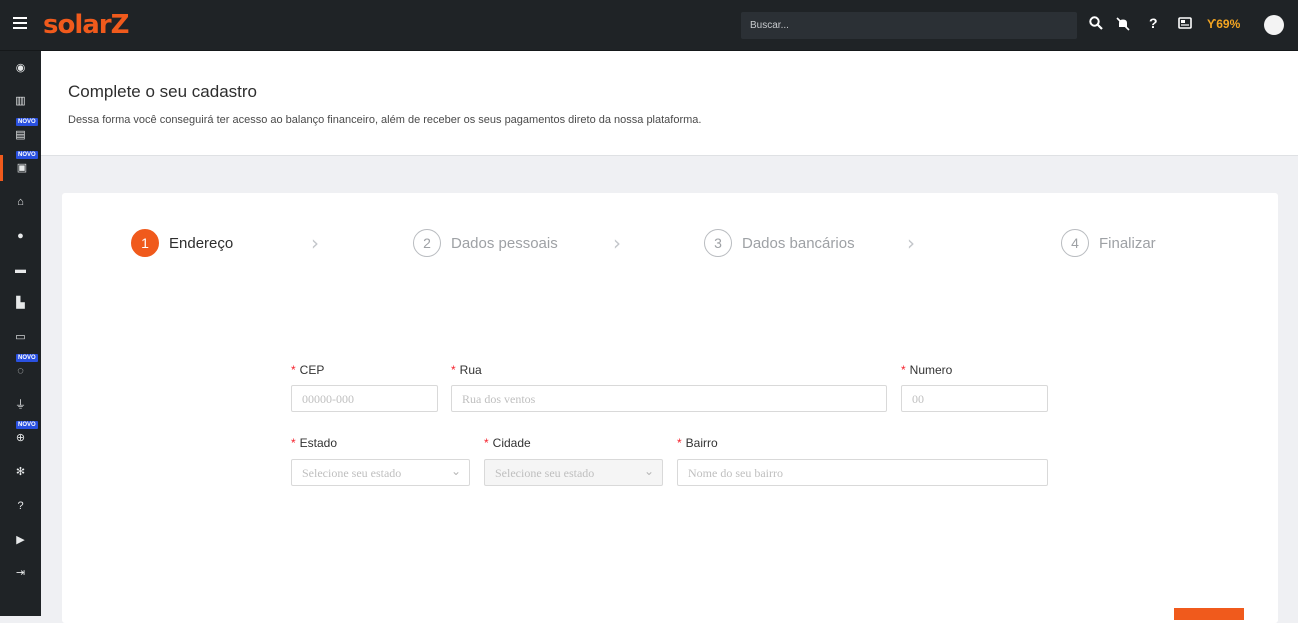 This screenshot has width=1298, height=623. I want to click on estado-label: * Estado, so click(314, 443).